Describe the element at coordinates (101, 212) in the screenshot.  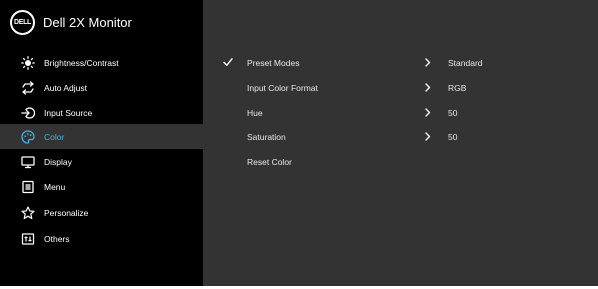
I see `sidebar-item-personalize: Personalize` at that location.